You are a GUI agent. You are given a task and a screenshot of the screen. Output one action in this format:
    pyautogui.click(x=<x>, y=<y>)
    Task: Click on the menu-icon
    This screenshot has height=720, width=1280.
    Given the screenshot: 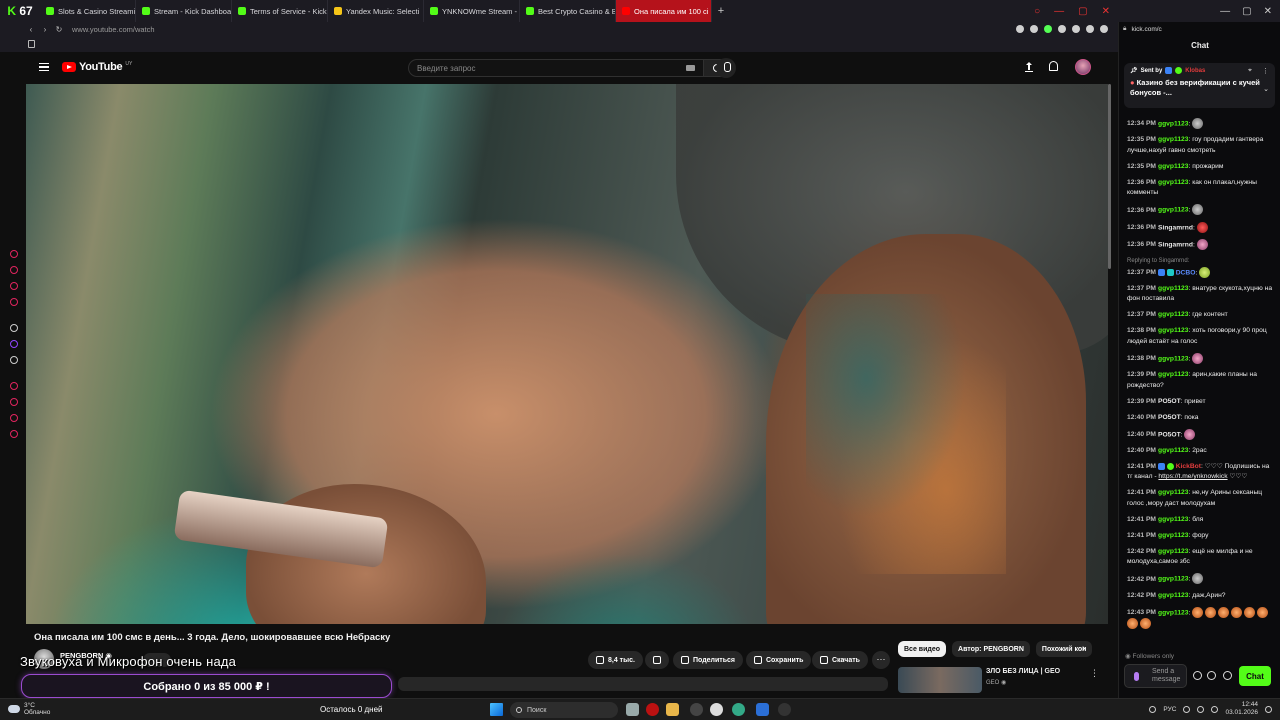 What is the action you would take?
    pyautogui.click(x=44, y=67)
    